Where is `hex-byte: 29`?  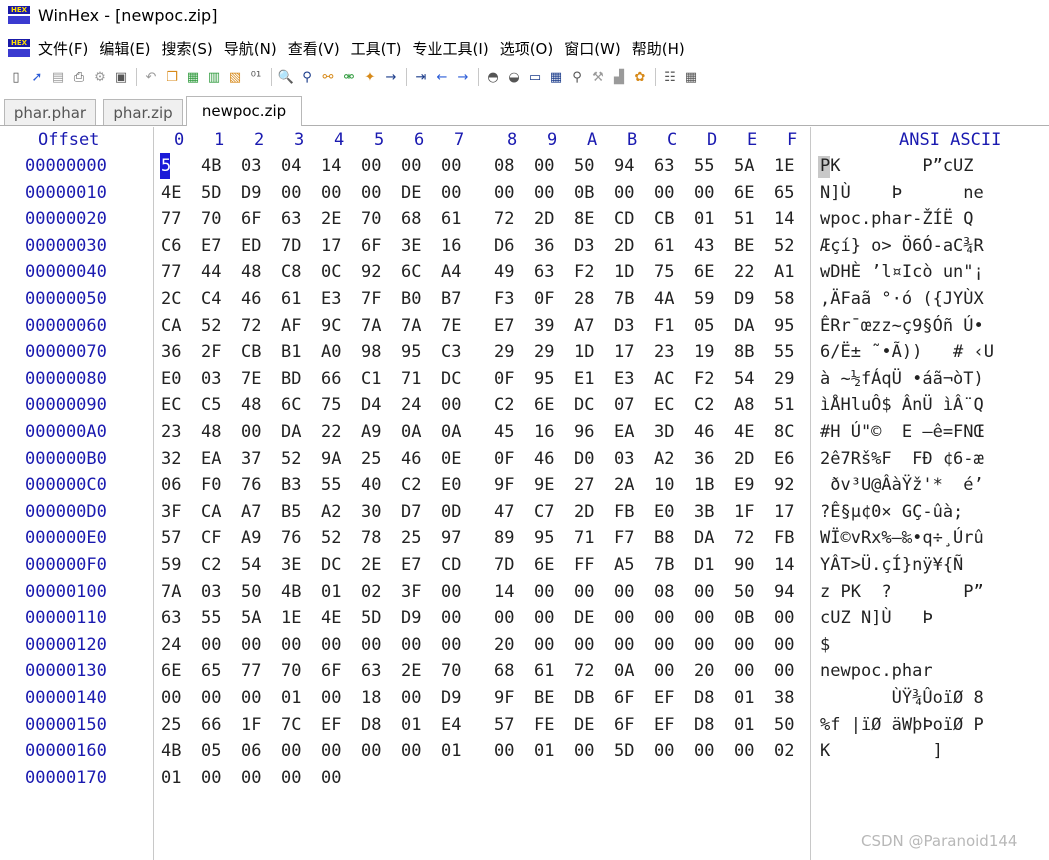 hex-byte: 29 is located at coordinates (544, 352).